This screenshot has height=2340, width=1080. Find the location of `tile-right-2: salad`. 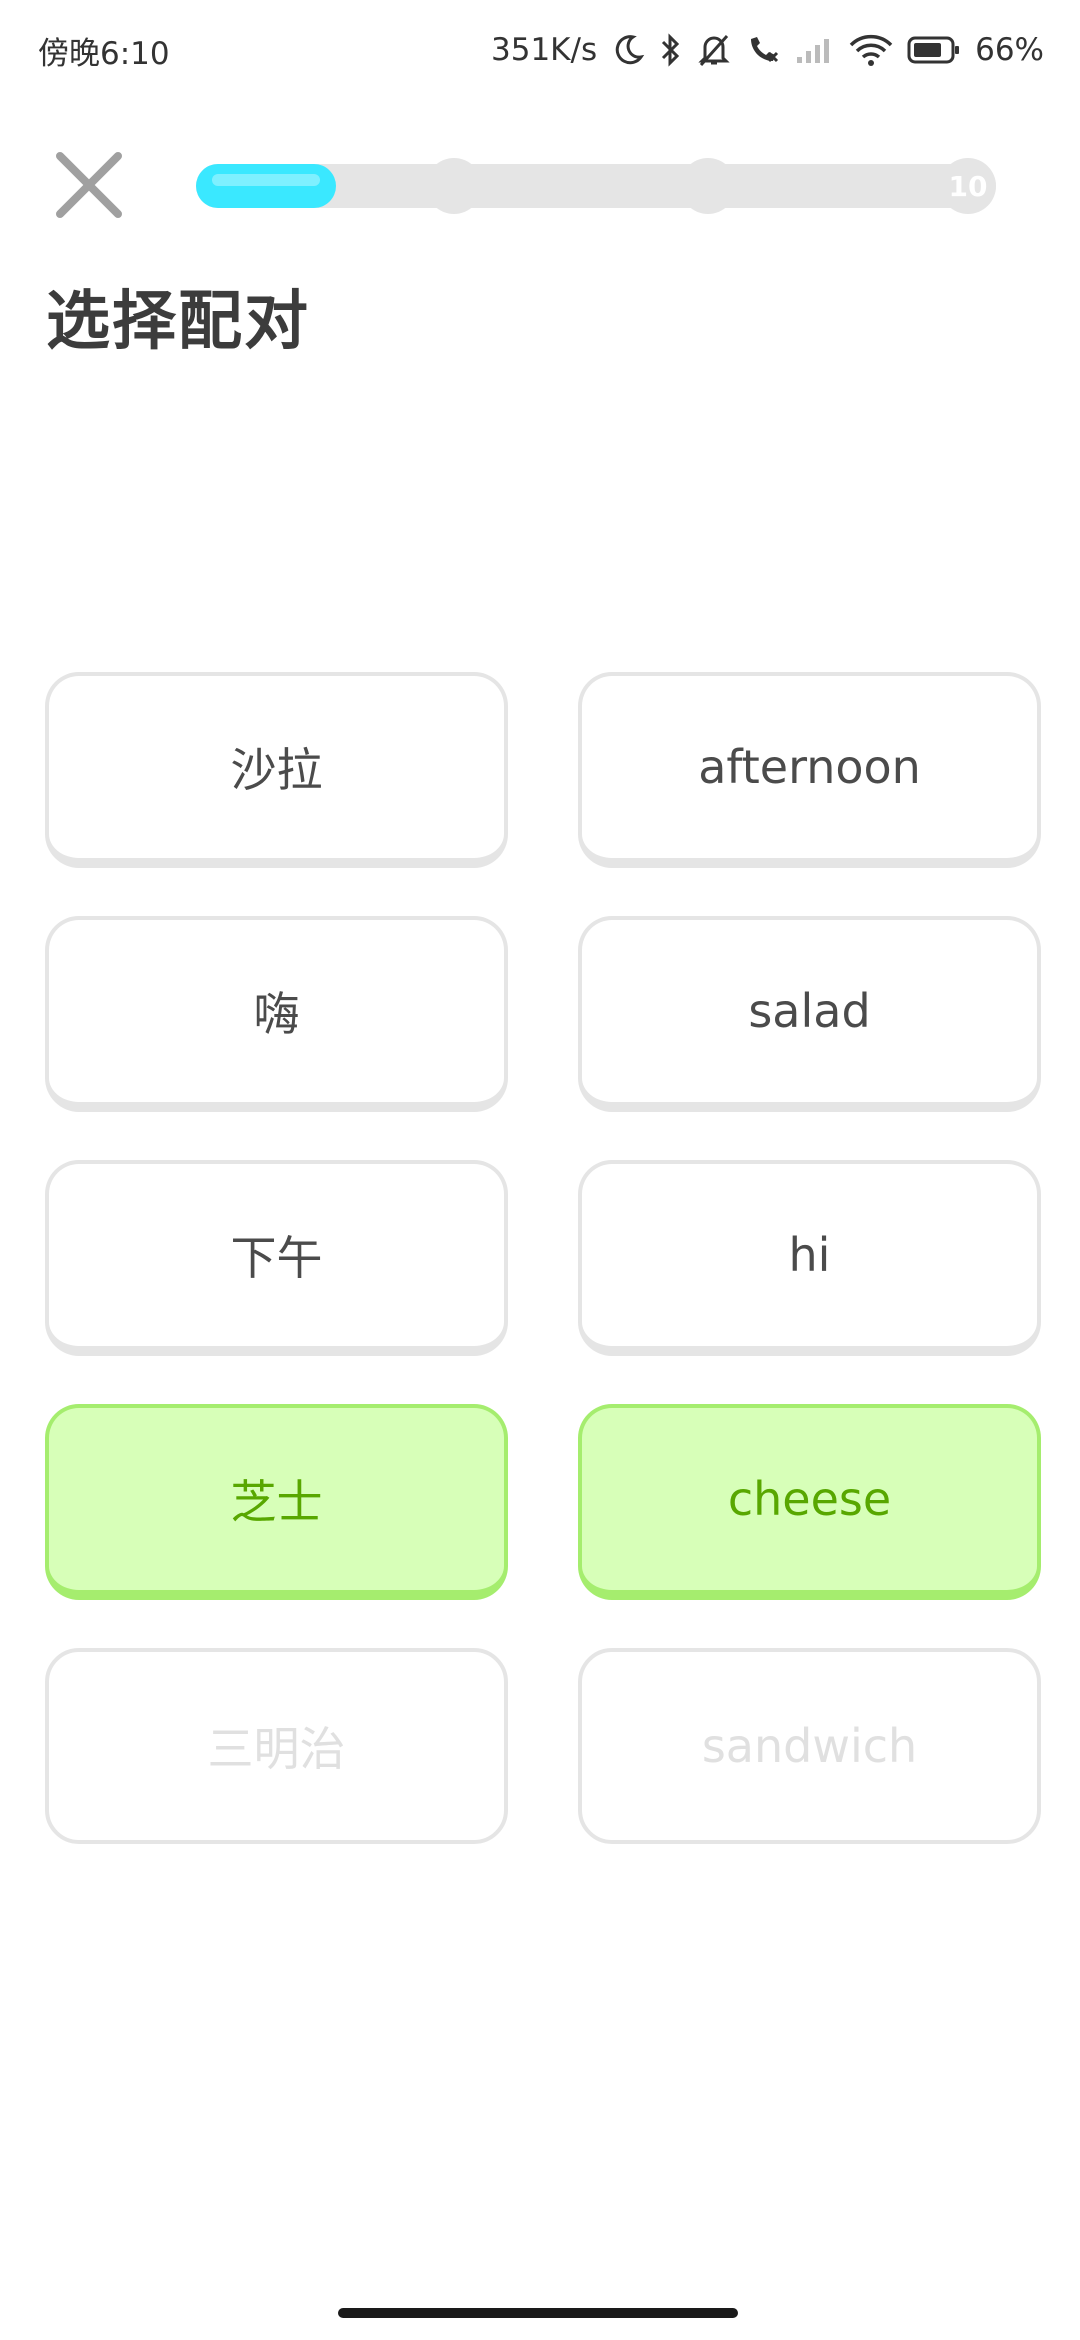

tile-right-2: salad is located at coordinates (809, 1014).